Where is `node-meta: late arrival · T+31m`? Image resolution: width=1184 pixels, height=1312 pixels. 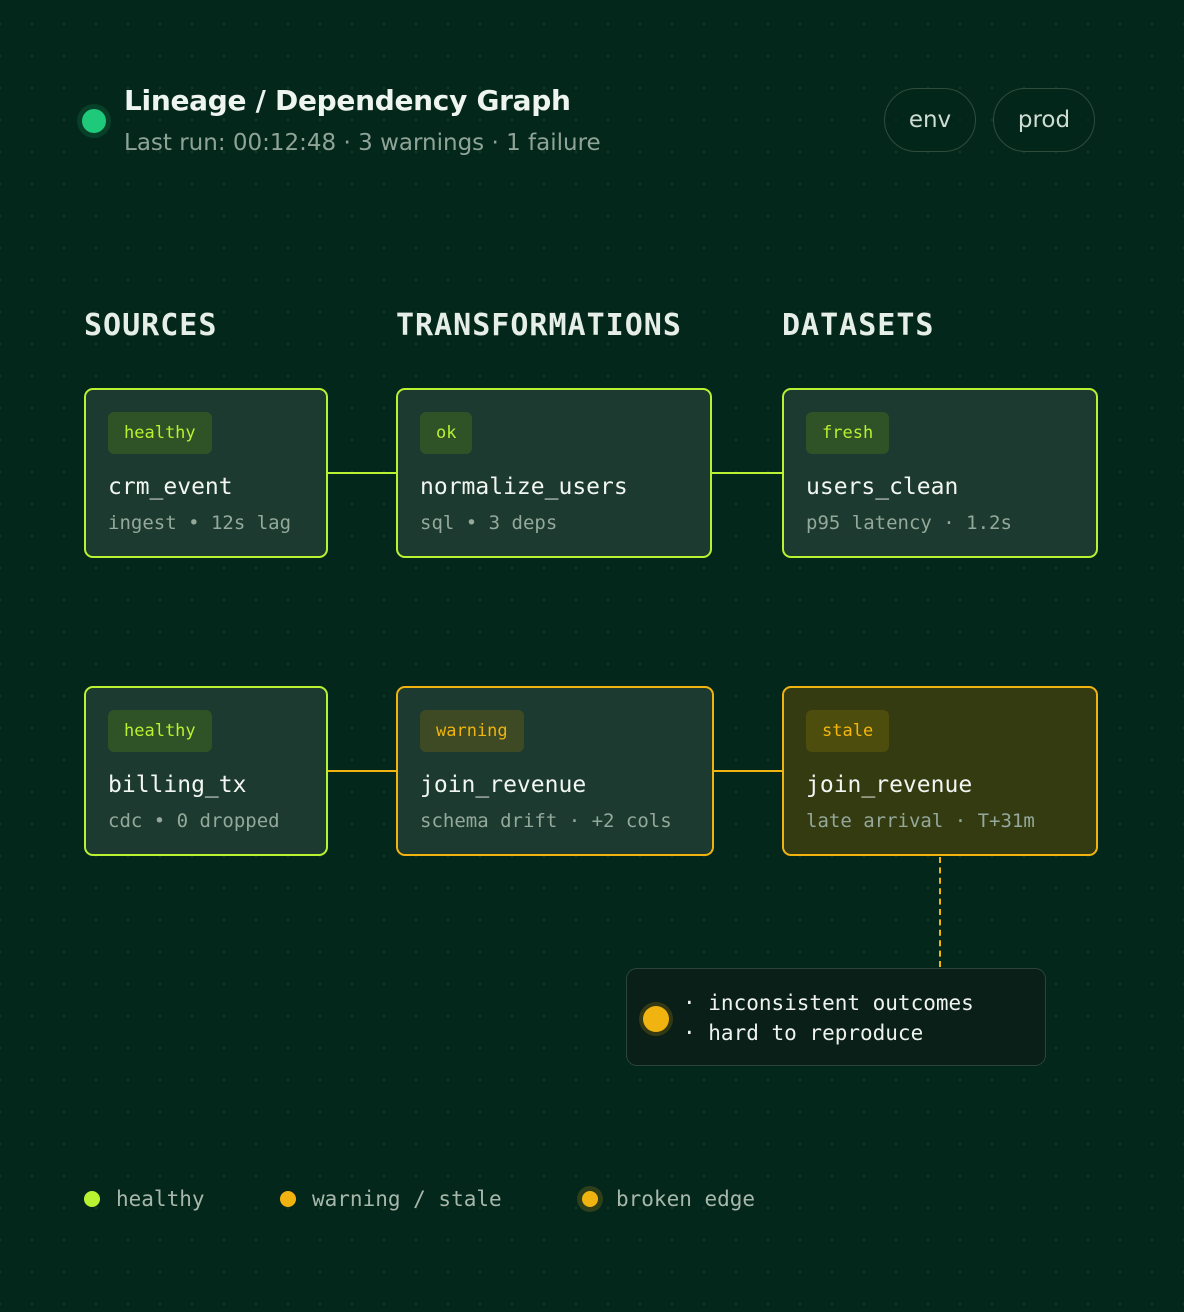 node-meta: late arrival · T+31m is located at coordinates (920, 821).